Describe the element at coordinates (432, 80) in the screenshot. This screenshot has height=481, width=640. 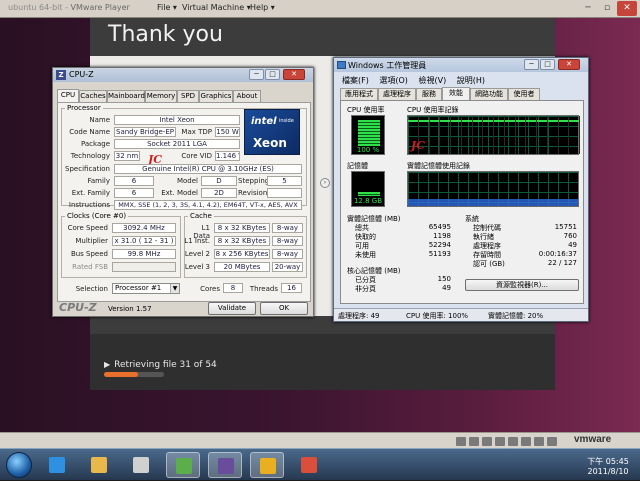
I see `menu-view: 檢視(V)` at that location.